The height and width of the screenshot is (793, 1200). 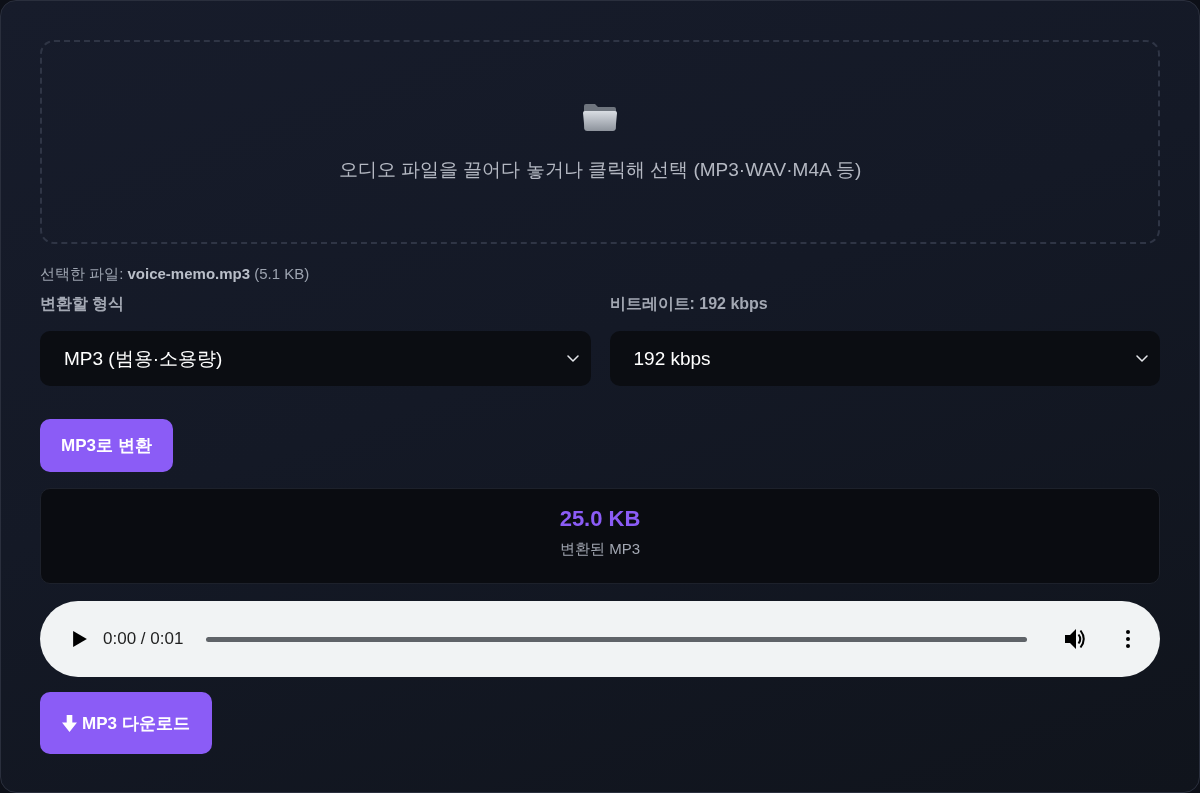 I want to click on folder-icon, so click(x=600, y=117).